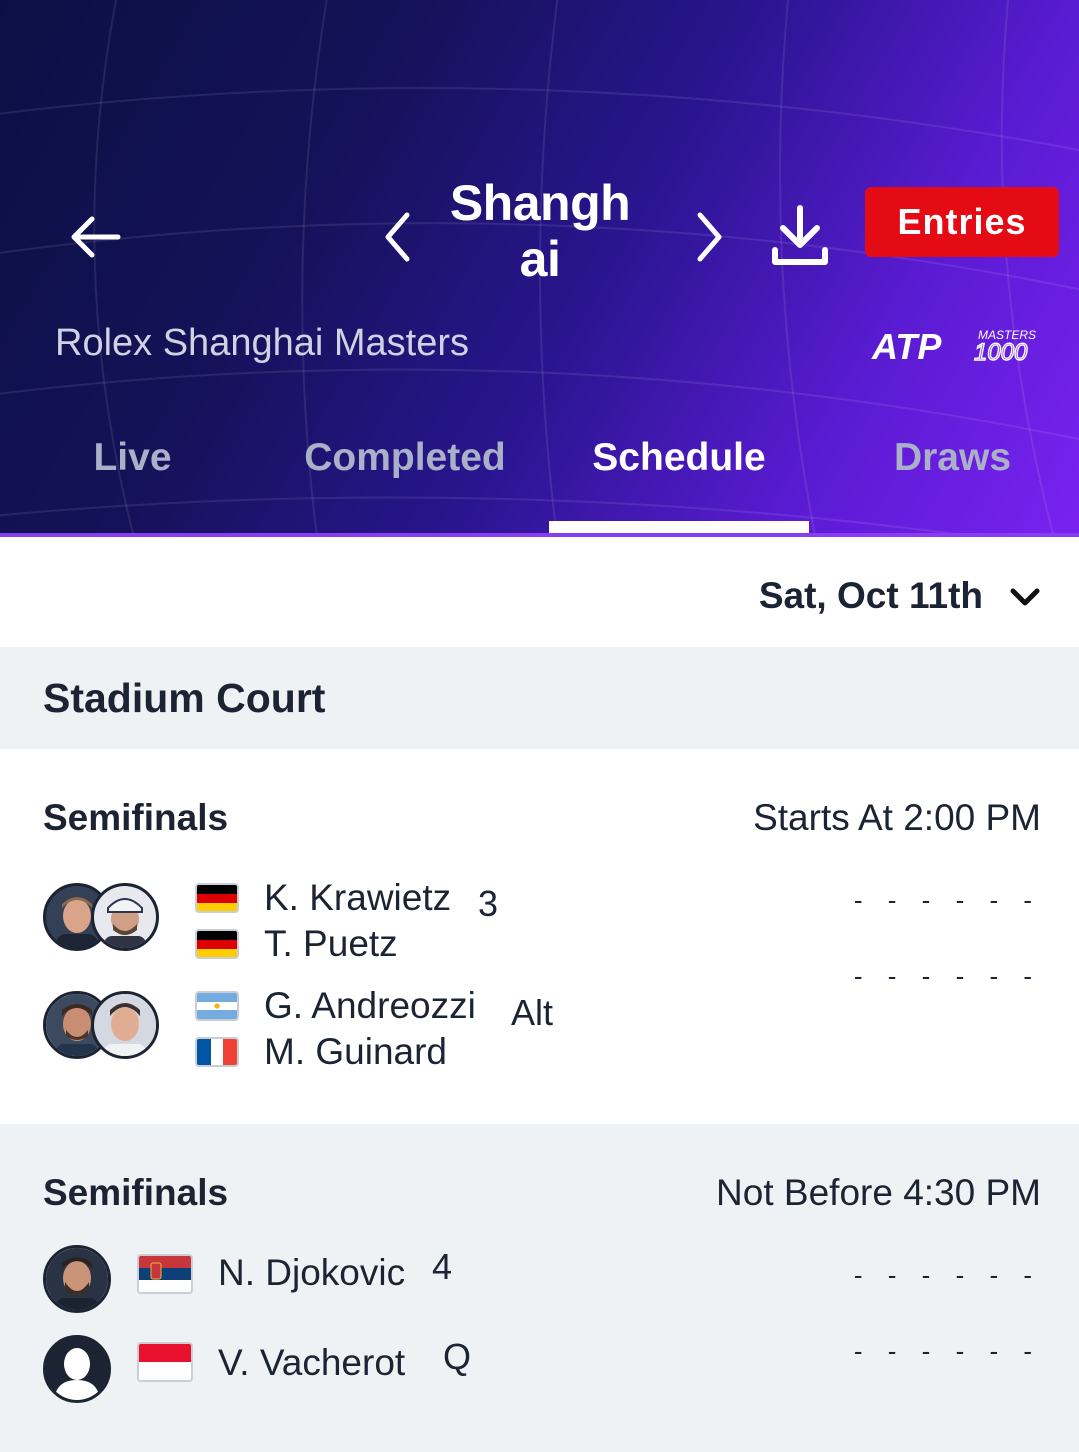 This screenshot has width=1079, height=1452. I want to click on download-icon, so click(800, 235).